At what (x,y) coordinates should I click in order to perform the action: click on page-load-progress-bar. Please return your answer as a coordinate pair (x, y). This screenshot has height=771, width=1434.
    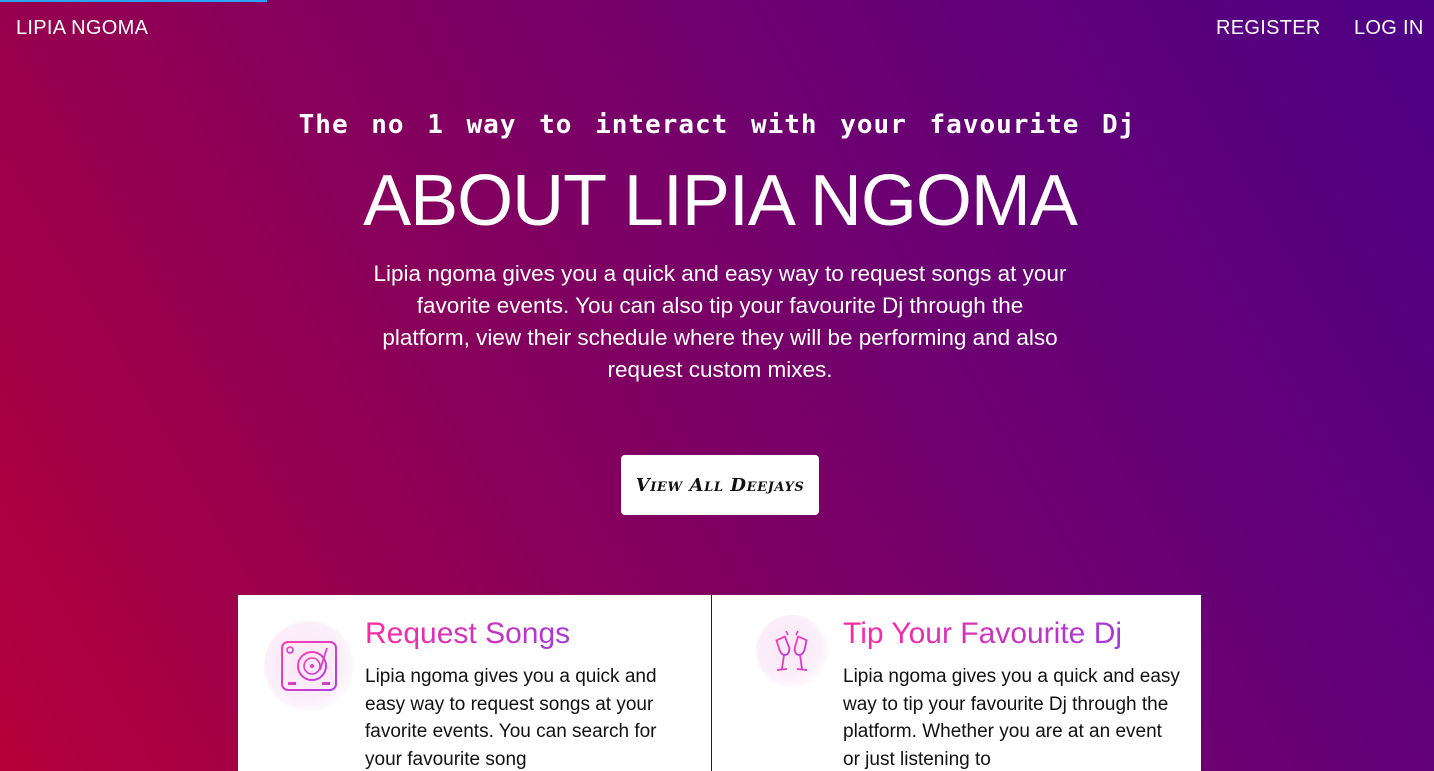
    Looking at the image, I should click on (133, 1).